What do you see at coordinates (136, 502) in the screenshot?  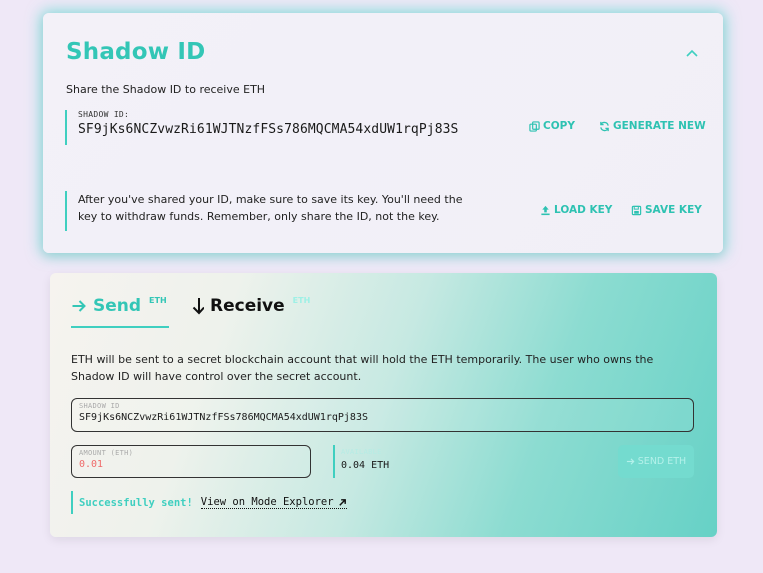 I see `status-success-text: Successfully sent!` at bounding box center [136, 502].